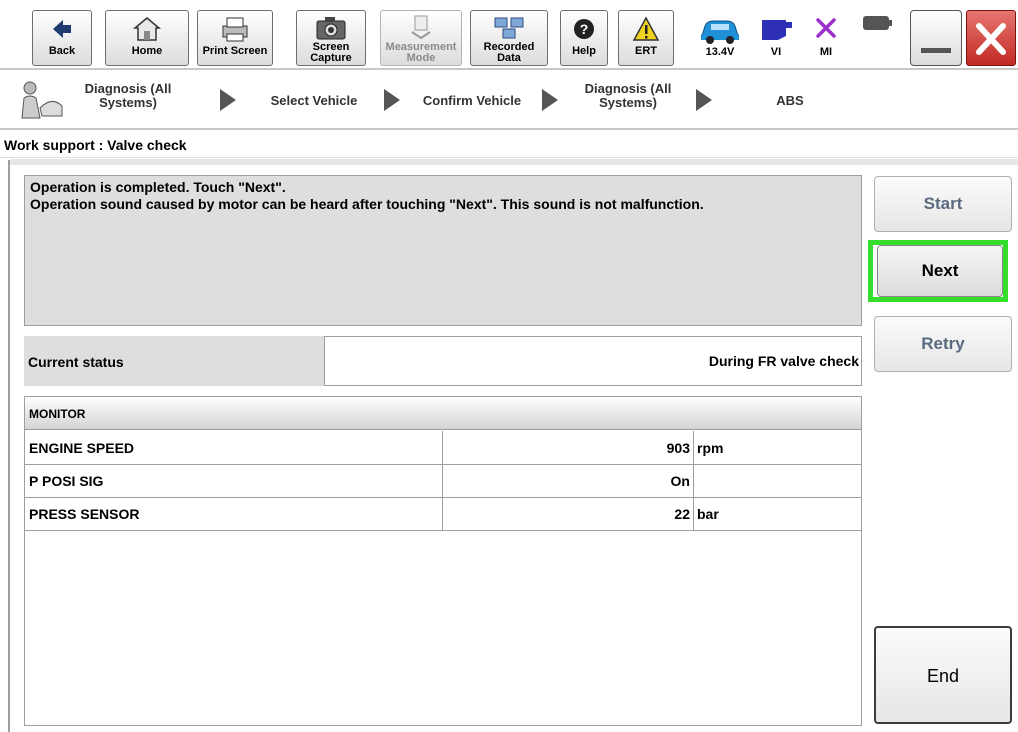 The height and width of the screenshot is (732, 1018). What do you see at coordinates (568, 480) in the screenshot?
I see `monitor-item-value: On` at bounding box center [568, 480].